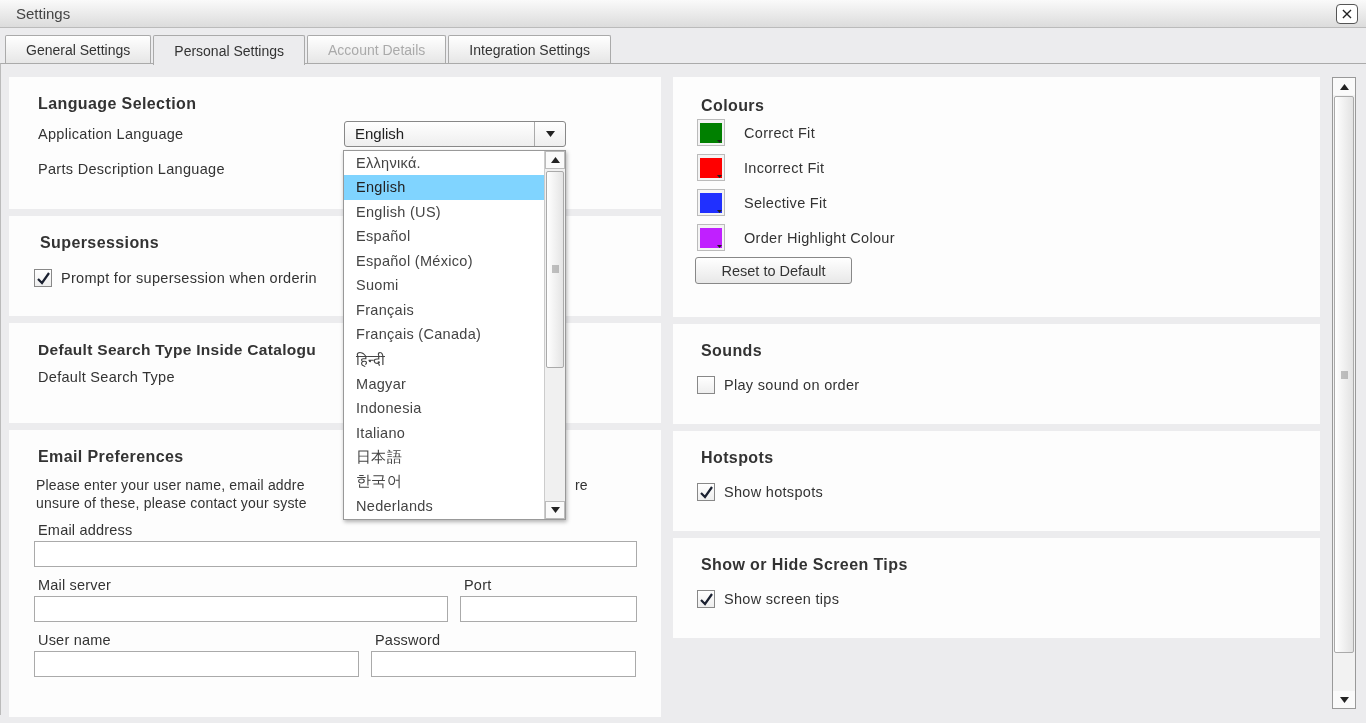 The image size is (1366, 723). I want to click on dropdown-option: English (US), so click(444, 212).